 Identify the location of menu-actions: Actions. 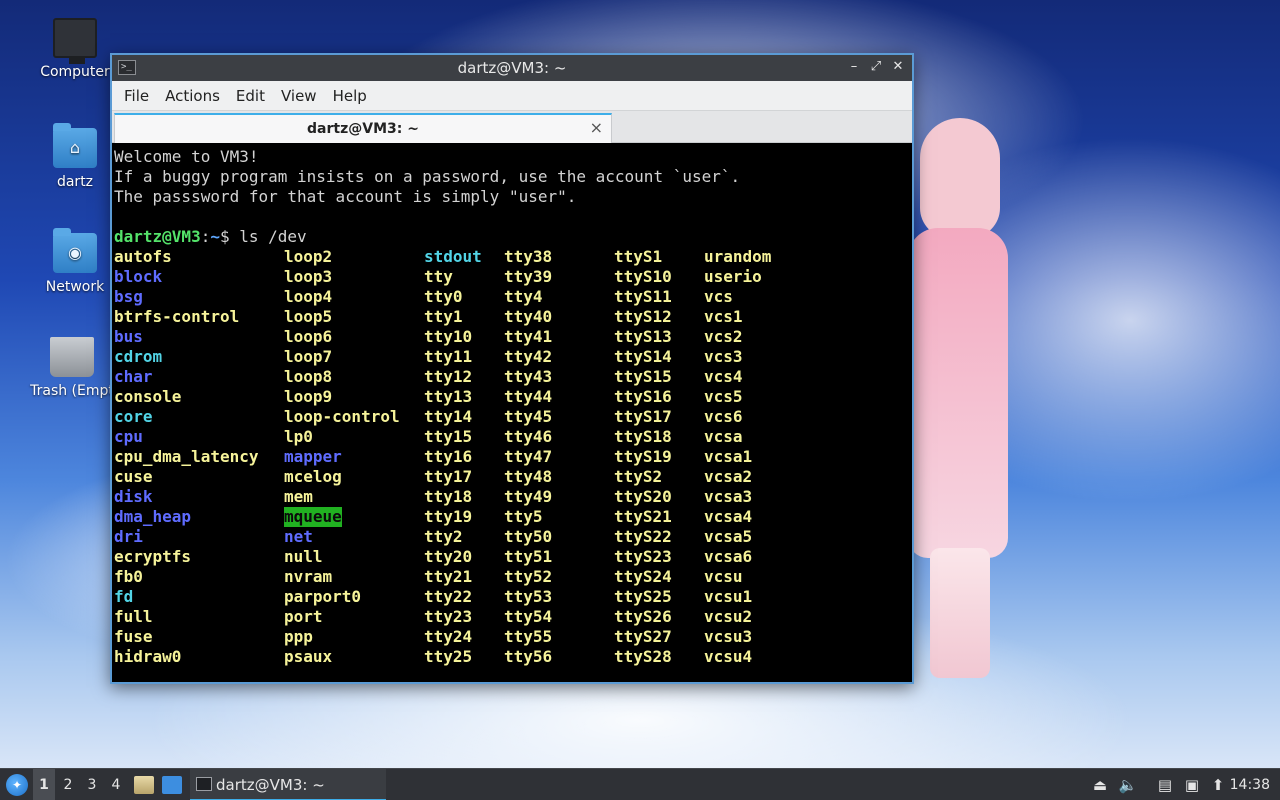
(192, 96).